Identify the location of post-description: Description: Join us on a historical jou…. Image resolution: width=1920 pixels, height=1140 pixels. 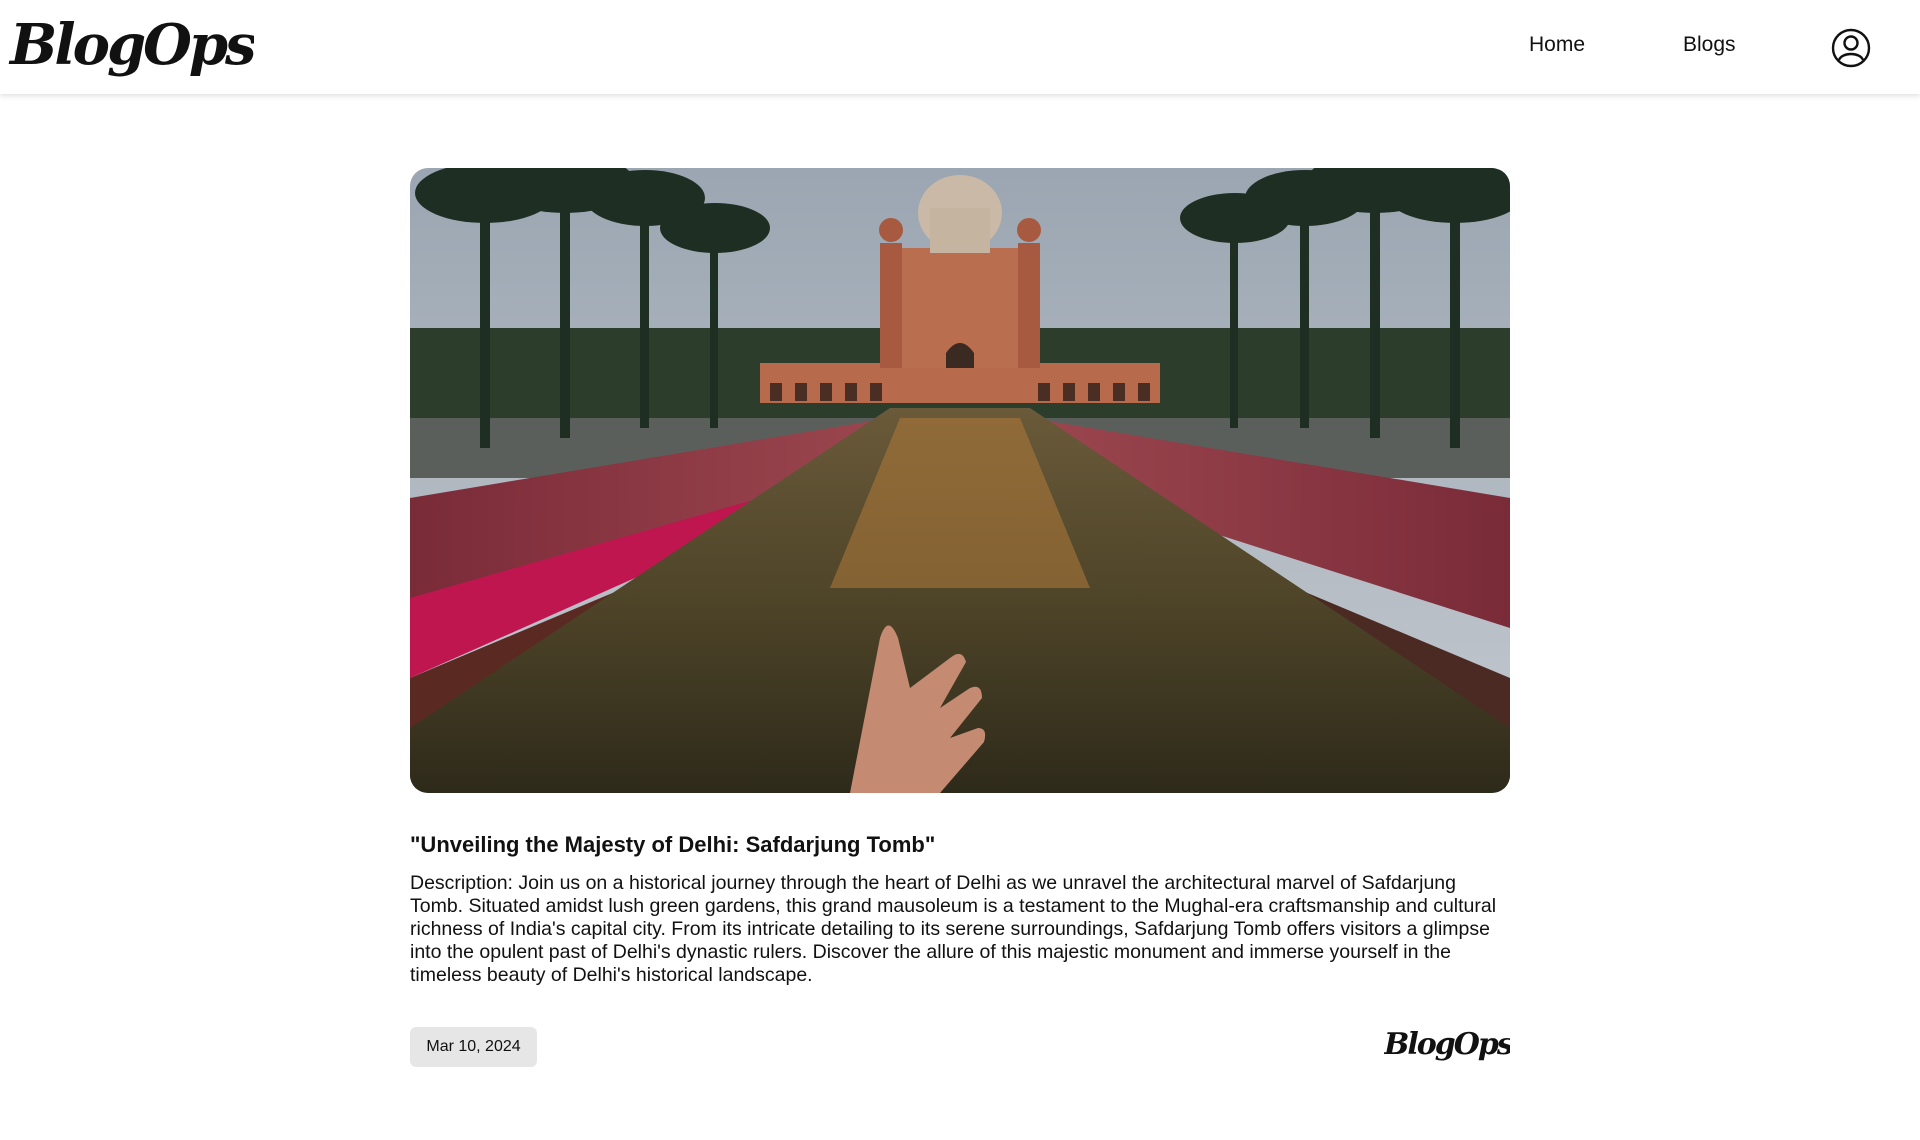
(953, 929).